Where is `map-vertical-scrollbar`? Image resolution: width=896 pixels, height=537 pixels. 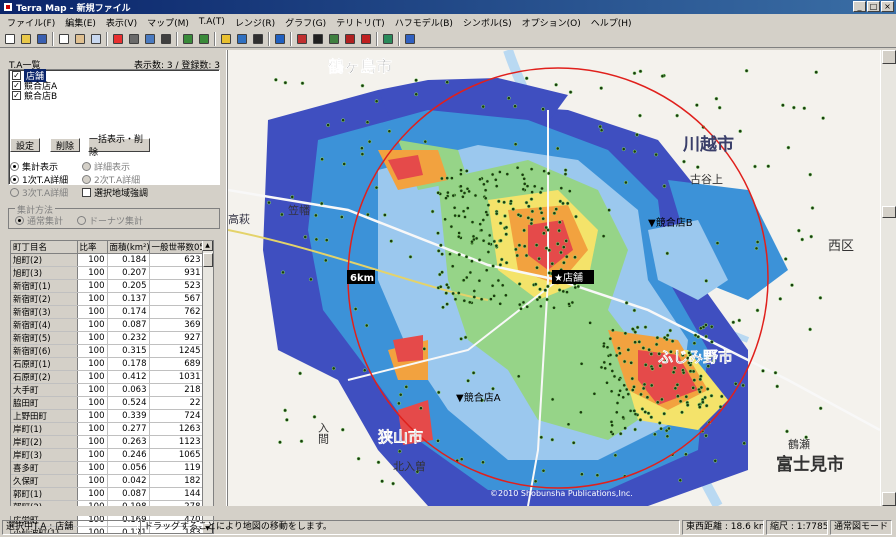 map-vertical-scrollbar is located at coordinates (888, 278).